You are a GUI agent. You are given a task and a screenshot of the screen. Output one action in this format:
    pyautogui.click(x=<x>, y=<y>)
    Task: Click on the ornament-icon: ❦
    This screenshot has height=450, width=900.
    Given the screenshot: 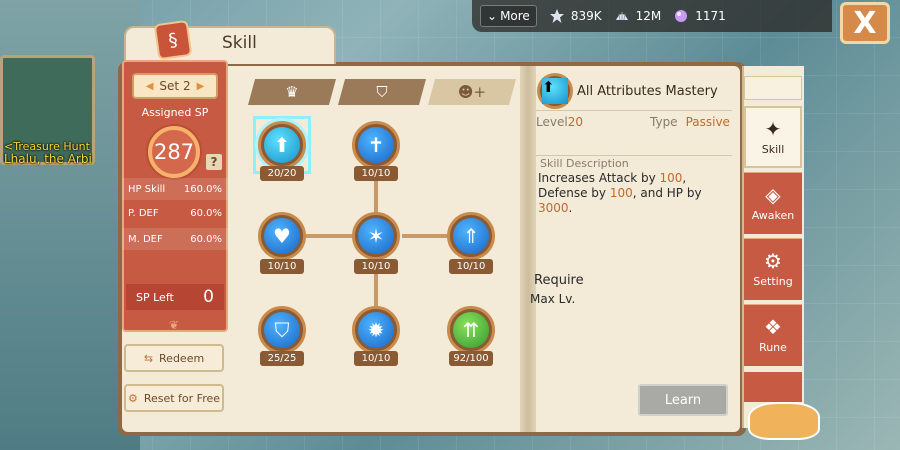 What is the action you would take?
    pyautogui.click(x=174, y=325)
    